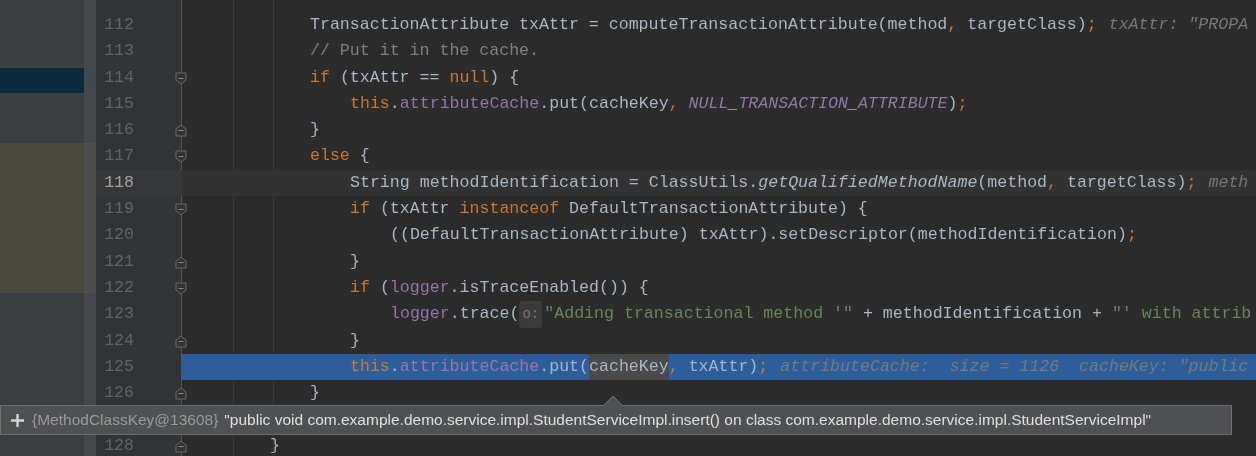 The width and height of the screenshot is (1256, 456). I want to click on code-token: instanceof, so click(510, 209).